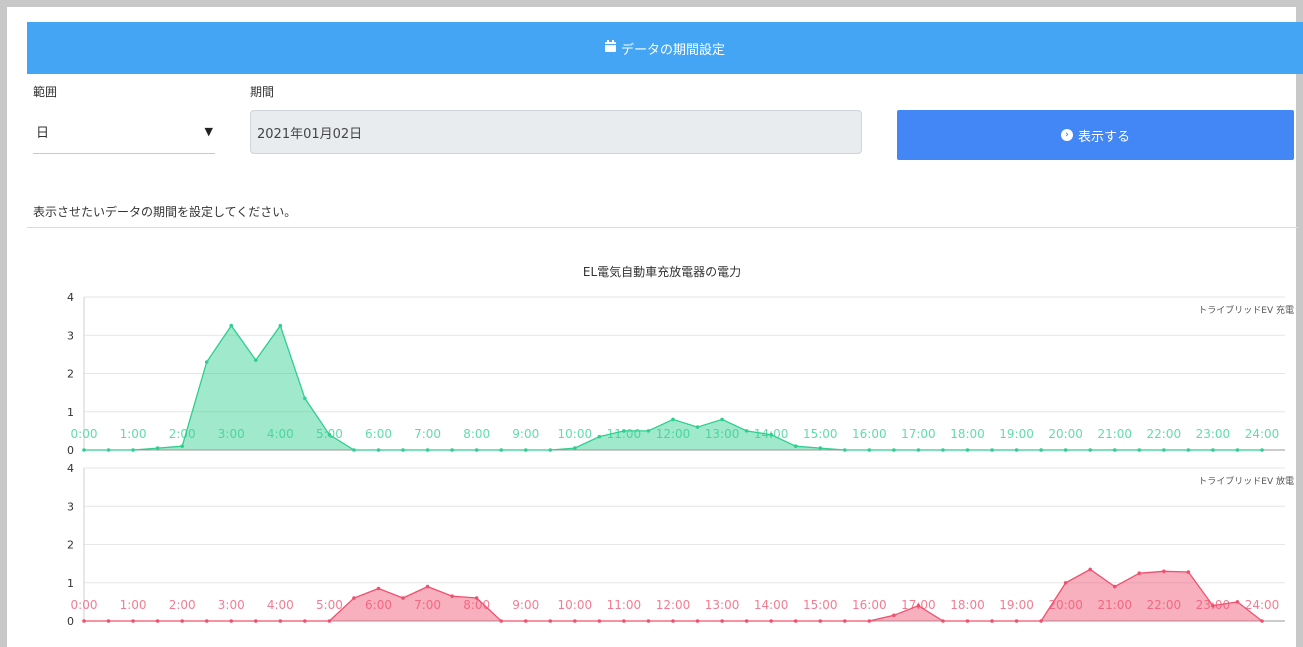 The width and height of the screenshot is (1303, 647). What do you see at coordinates (70, 412) in the screenshot?
I see `y-tick-label: 1` at bounding box center [70, 412].